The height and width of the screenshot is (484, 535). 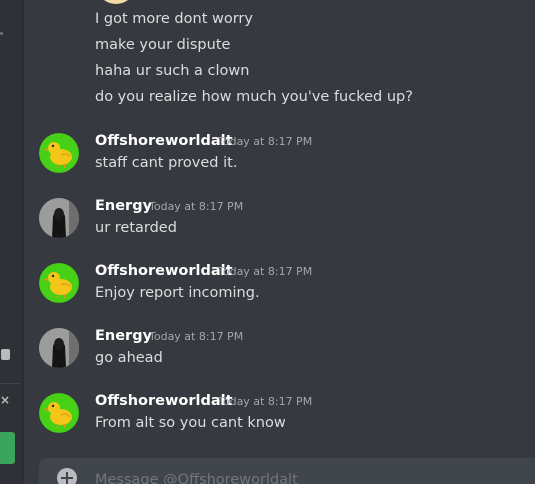 I want to click on message-input-placeholder: Message @Offshoreworldalt, so click(x=196, y=477).